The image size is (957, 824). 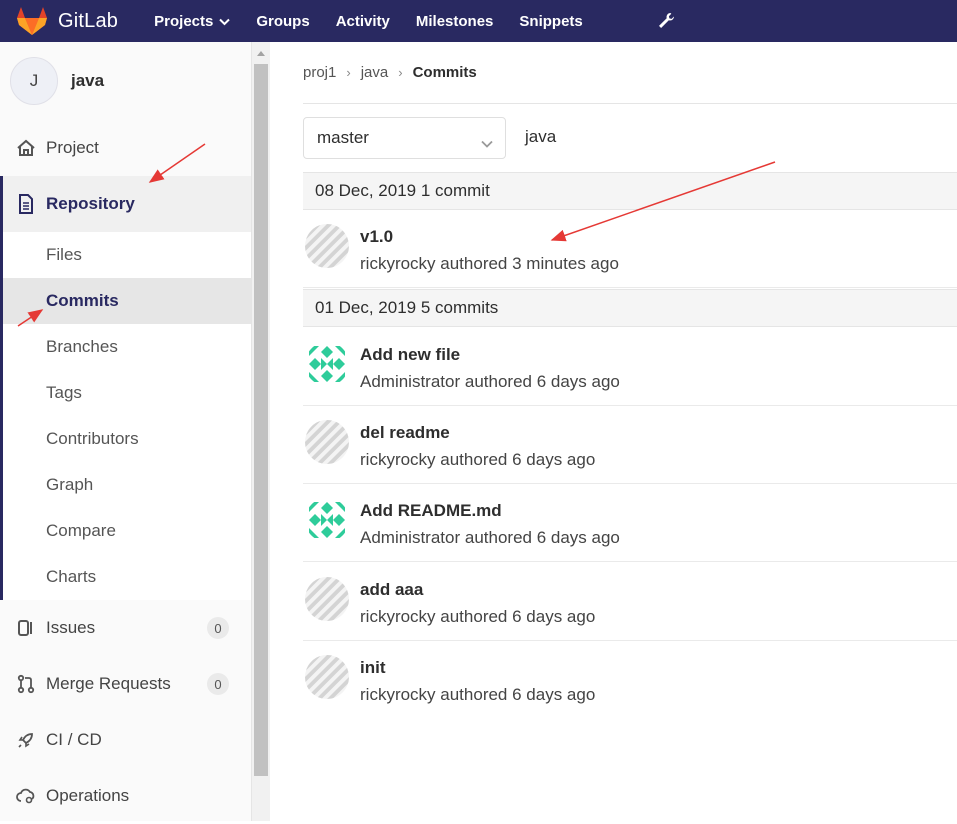 I want to click on sidebar-item-label: Merge Requests, so click(x=108, y=683).